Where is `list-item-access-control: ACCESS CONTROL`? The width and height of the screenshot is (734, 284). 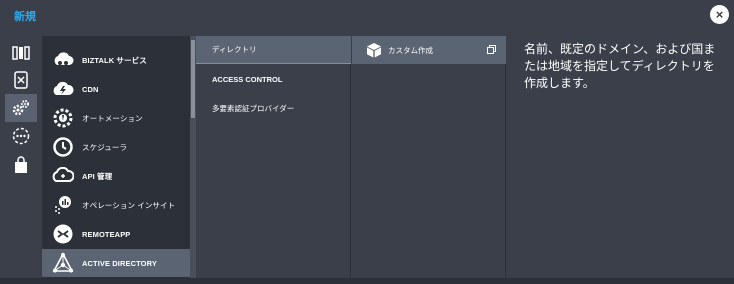 list-item-access-control: ACCESS CONTROL is located at coordinates (273, 79).